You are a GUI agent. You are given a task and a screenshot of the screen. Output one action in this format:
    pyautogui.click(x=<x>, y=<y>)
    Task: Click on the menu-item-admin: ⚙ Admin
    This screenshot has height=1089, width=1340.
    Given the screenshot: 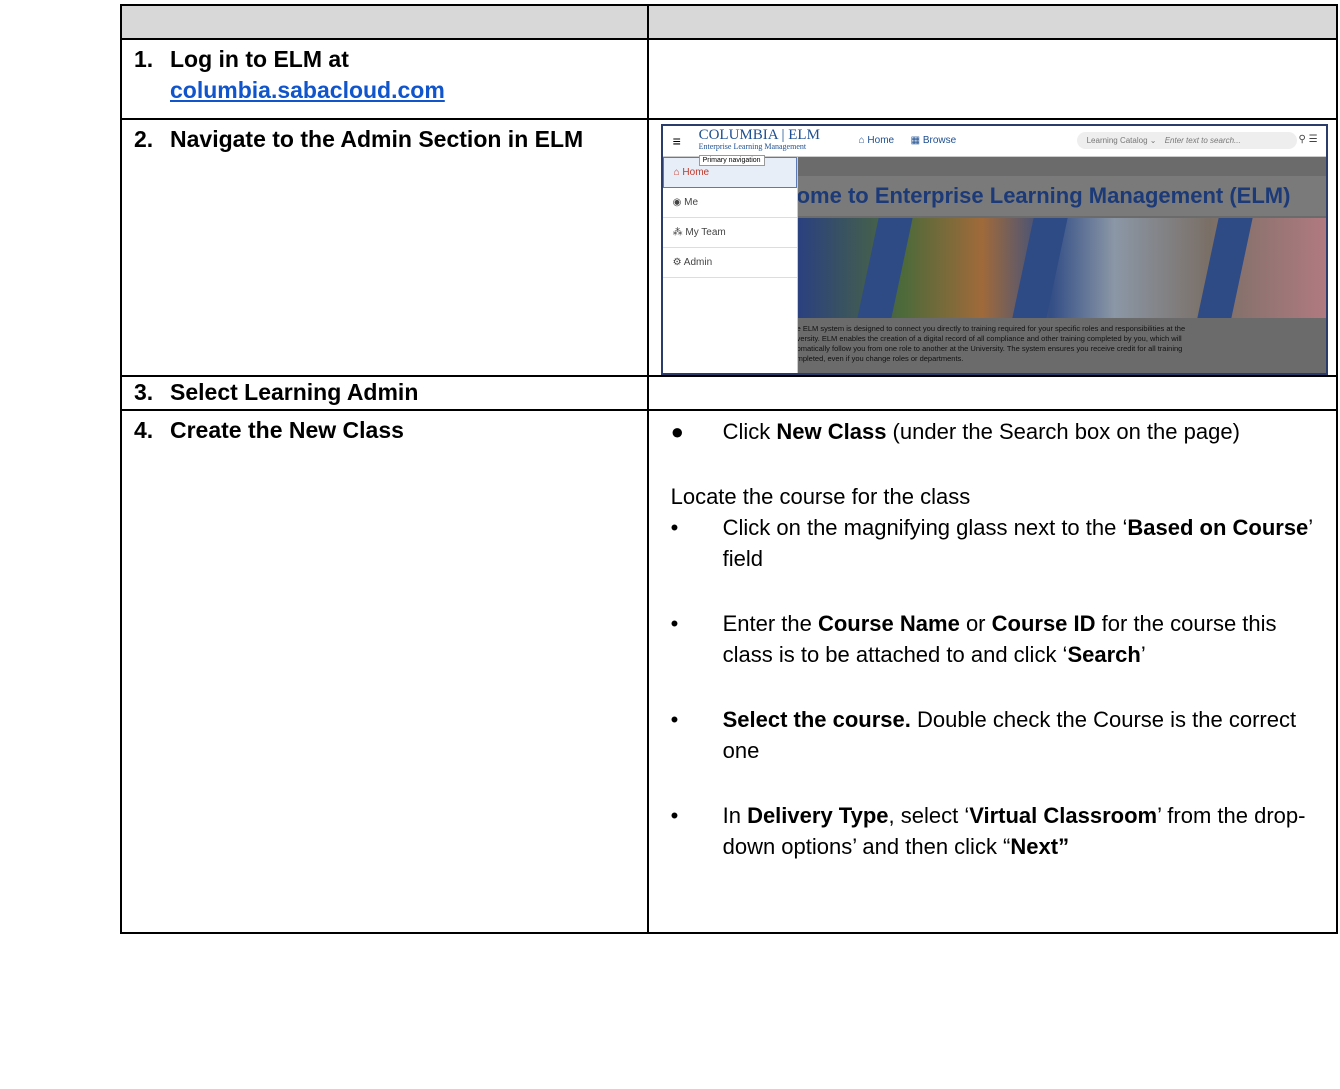 What is the action you would take?
    pyautogui.click(x=729, y=263)
    